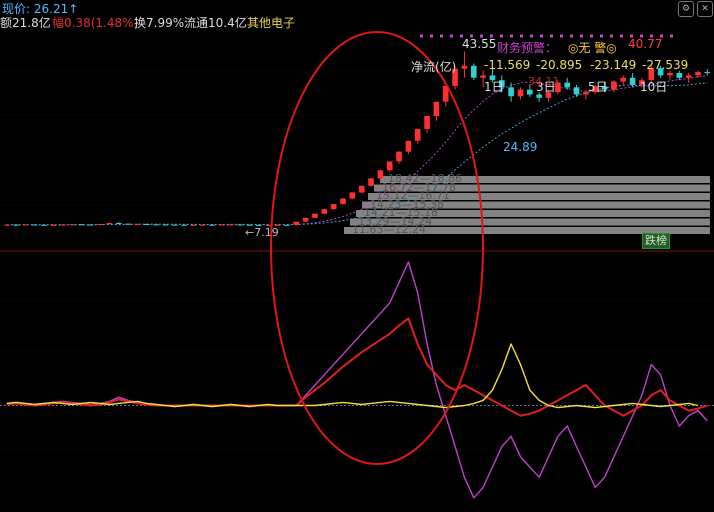  What do you see at coordinates (527, 48) in the screenshot?
I see `warning-label: 财务预警：` at bounding box center [527, 48].